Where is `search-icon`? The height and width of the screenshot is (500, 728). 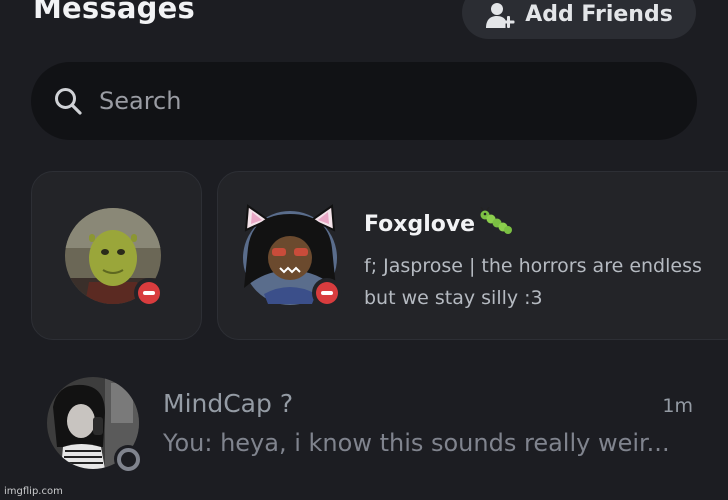 search-icon is located at coordinates (68, 101).